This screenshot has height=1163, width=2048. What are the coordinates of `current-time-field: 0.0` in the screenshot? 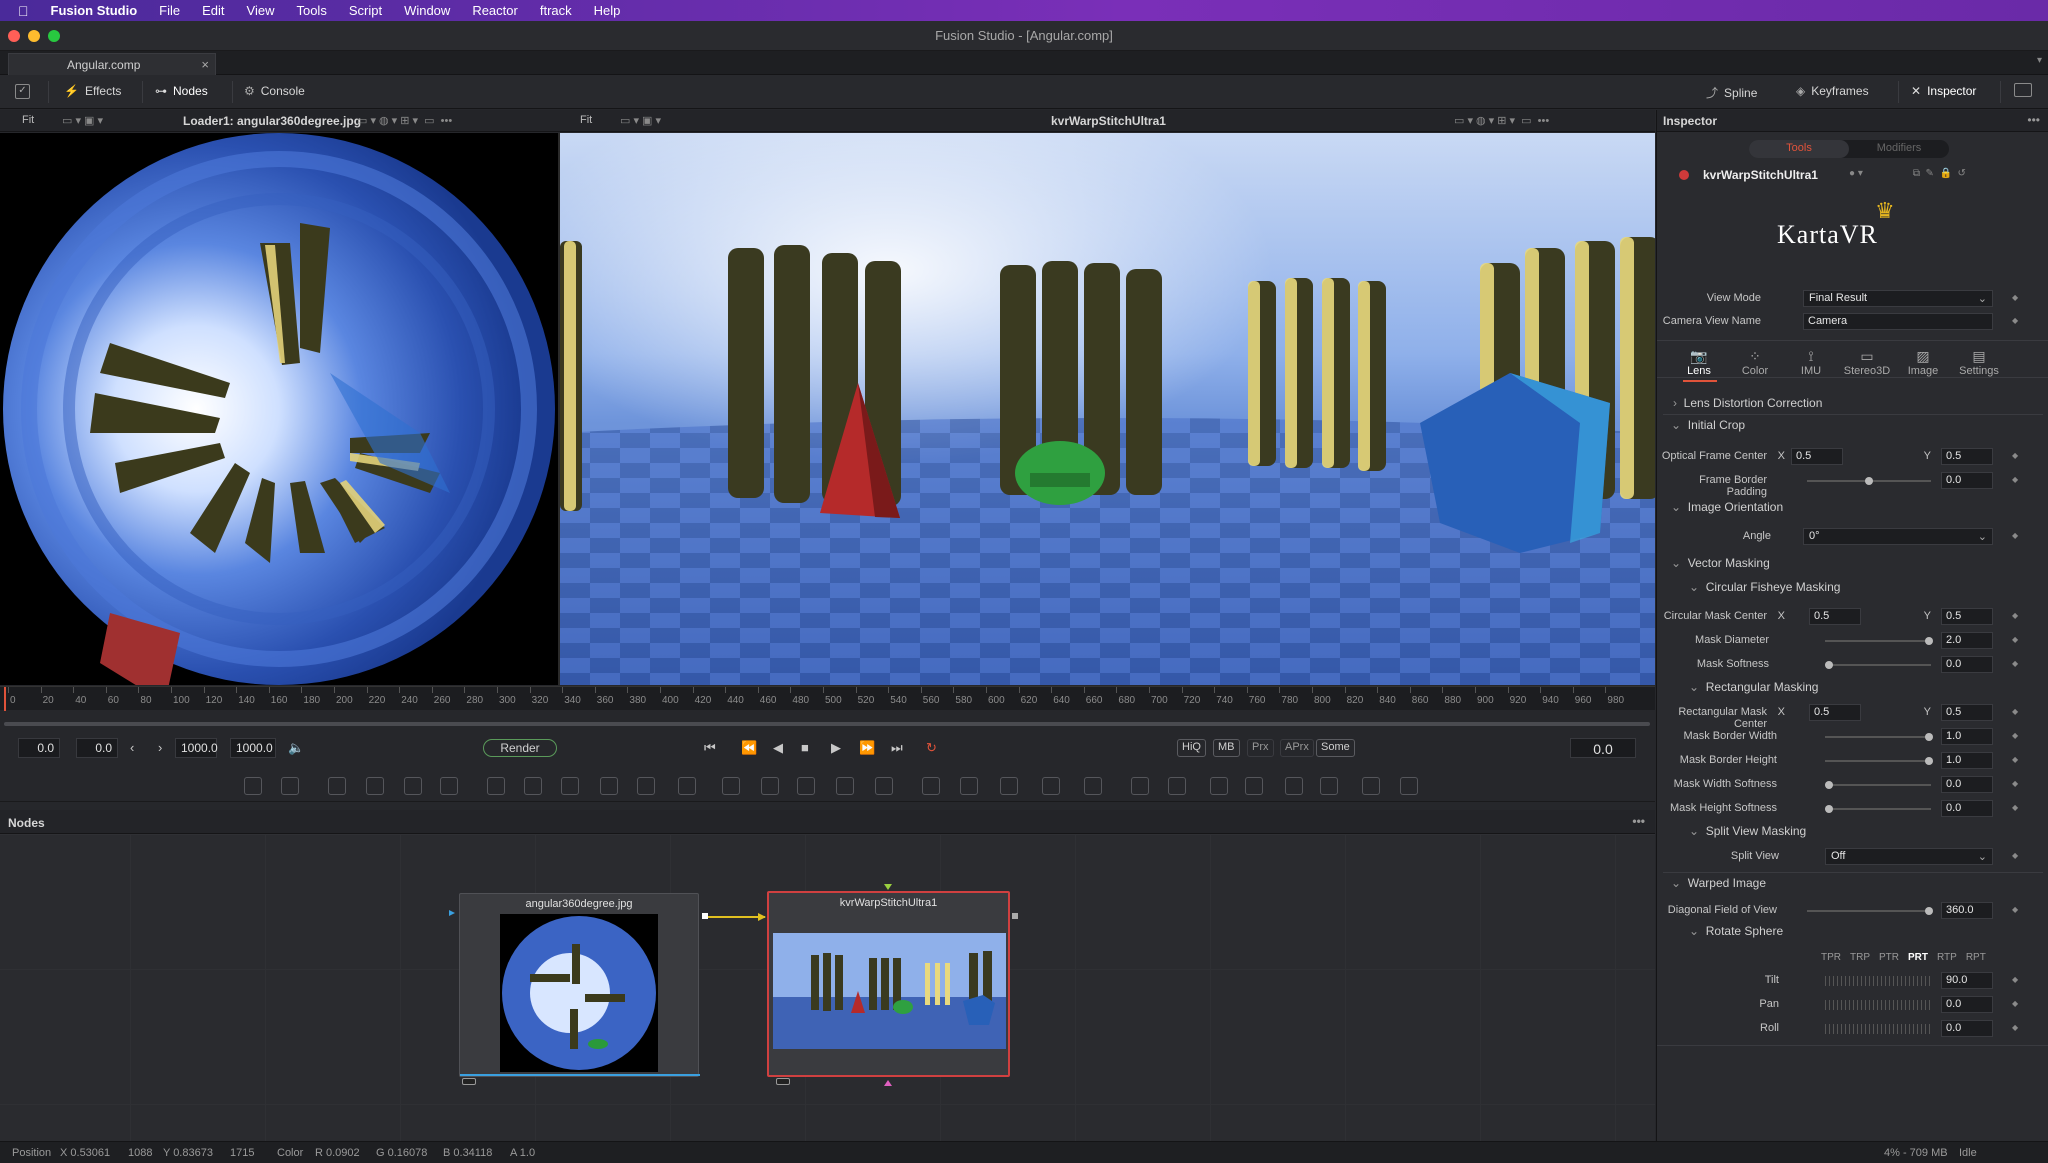 It's located at (97, 748).